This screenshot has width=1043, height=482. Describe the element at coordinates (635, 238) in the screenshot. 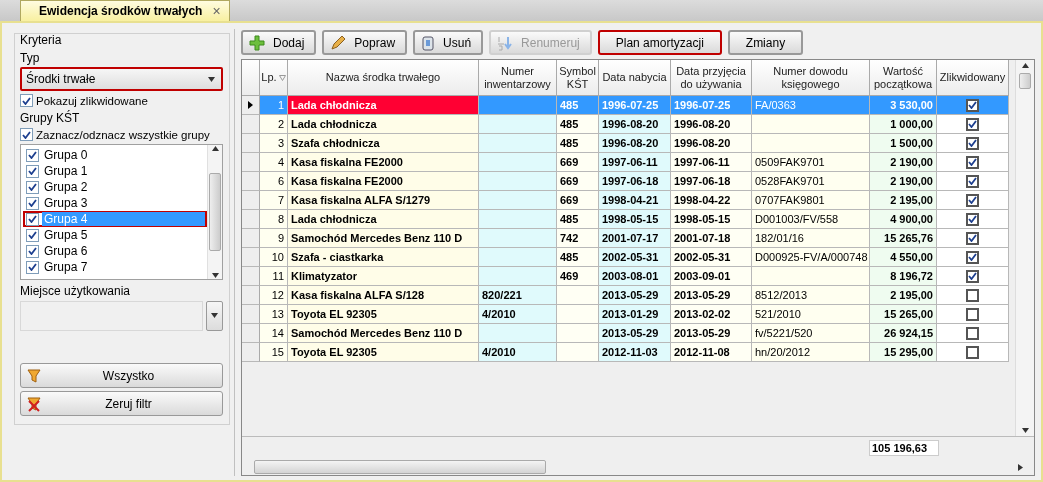

I see `table-cell: 2001-07-17` at that location.